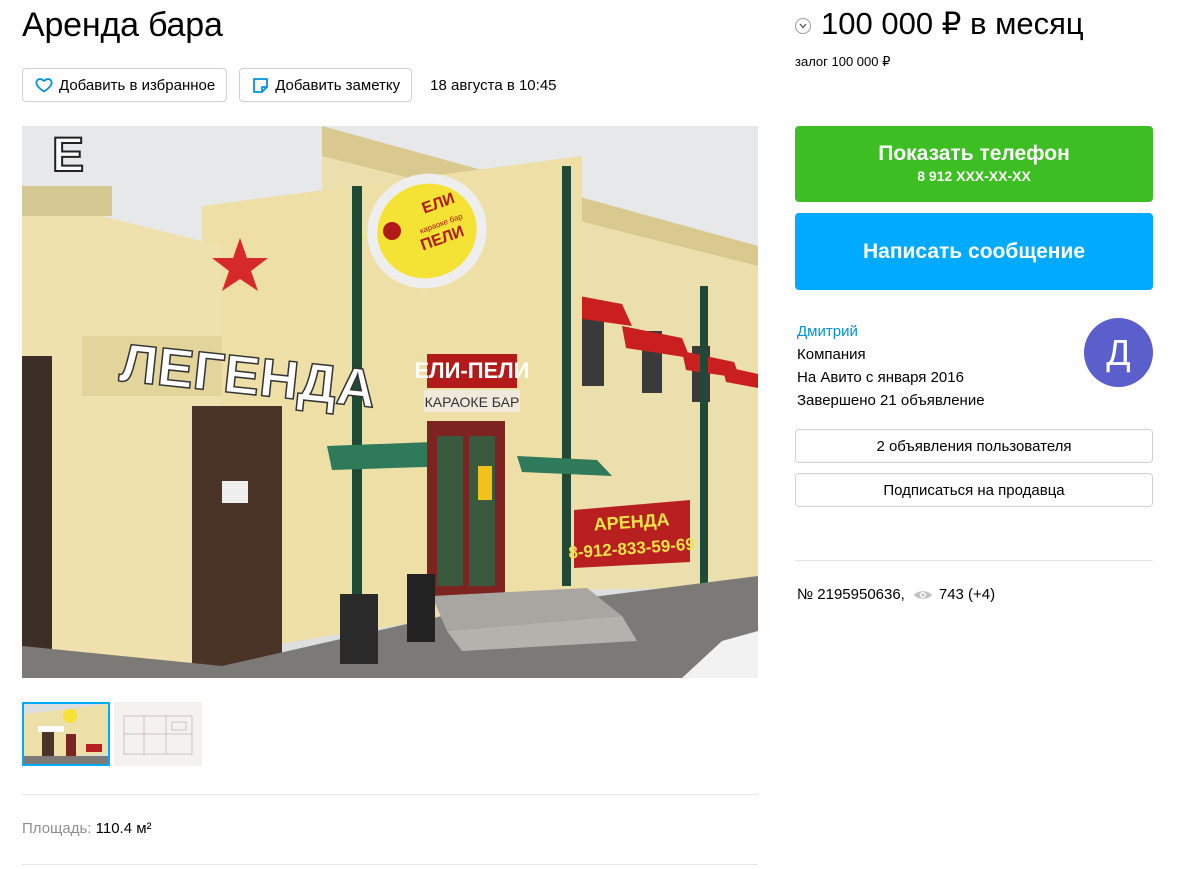 The image size is (1199, 869). What do you see at coordinates (803, 26) in the screenshot?
I see `chevron-down-icon` at bounding box center [803, 26].